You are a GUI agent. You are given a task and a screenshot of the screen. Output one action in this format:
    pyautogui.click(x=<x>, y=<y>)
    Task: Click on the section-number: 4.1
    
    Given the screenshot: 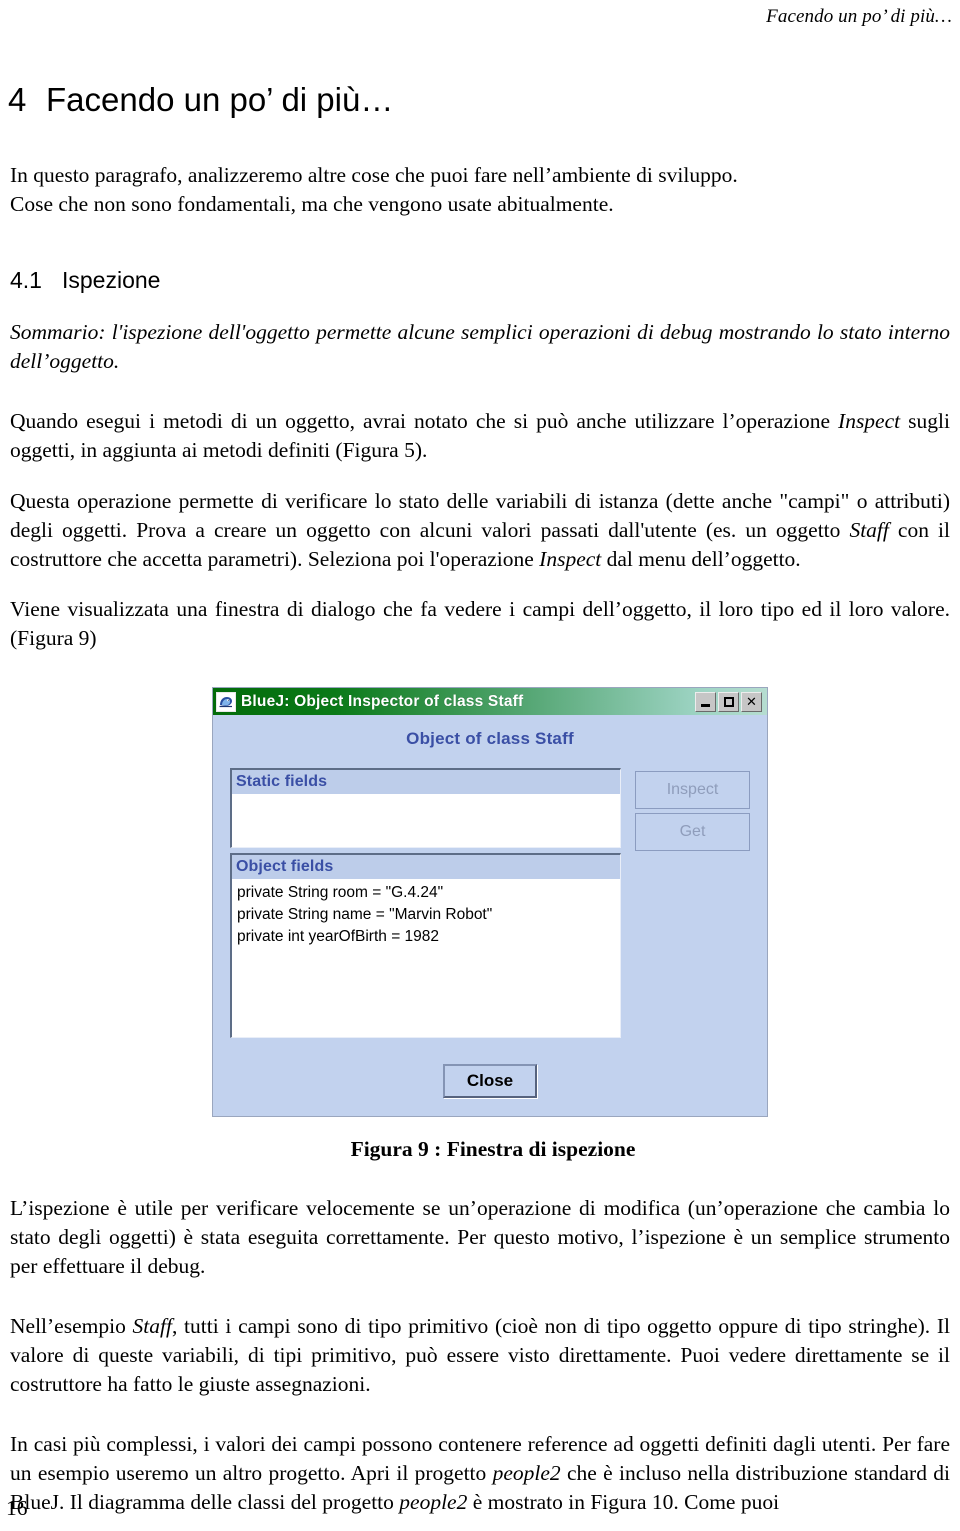 What is the action you would take?
    pyautogui.click(x=26, y=280)
    